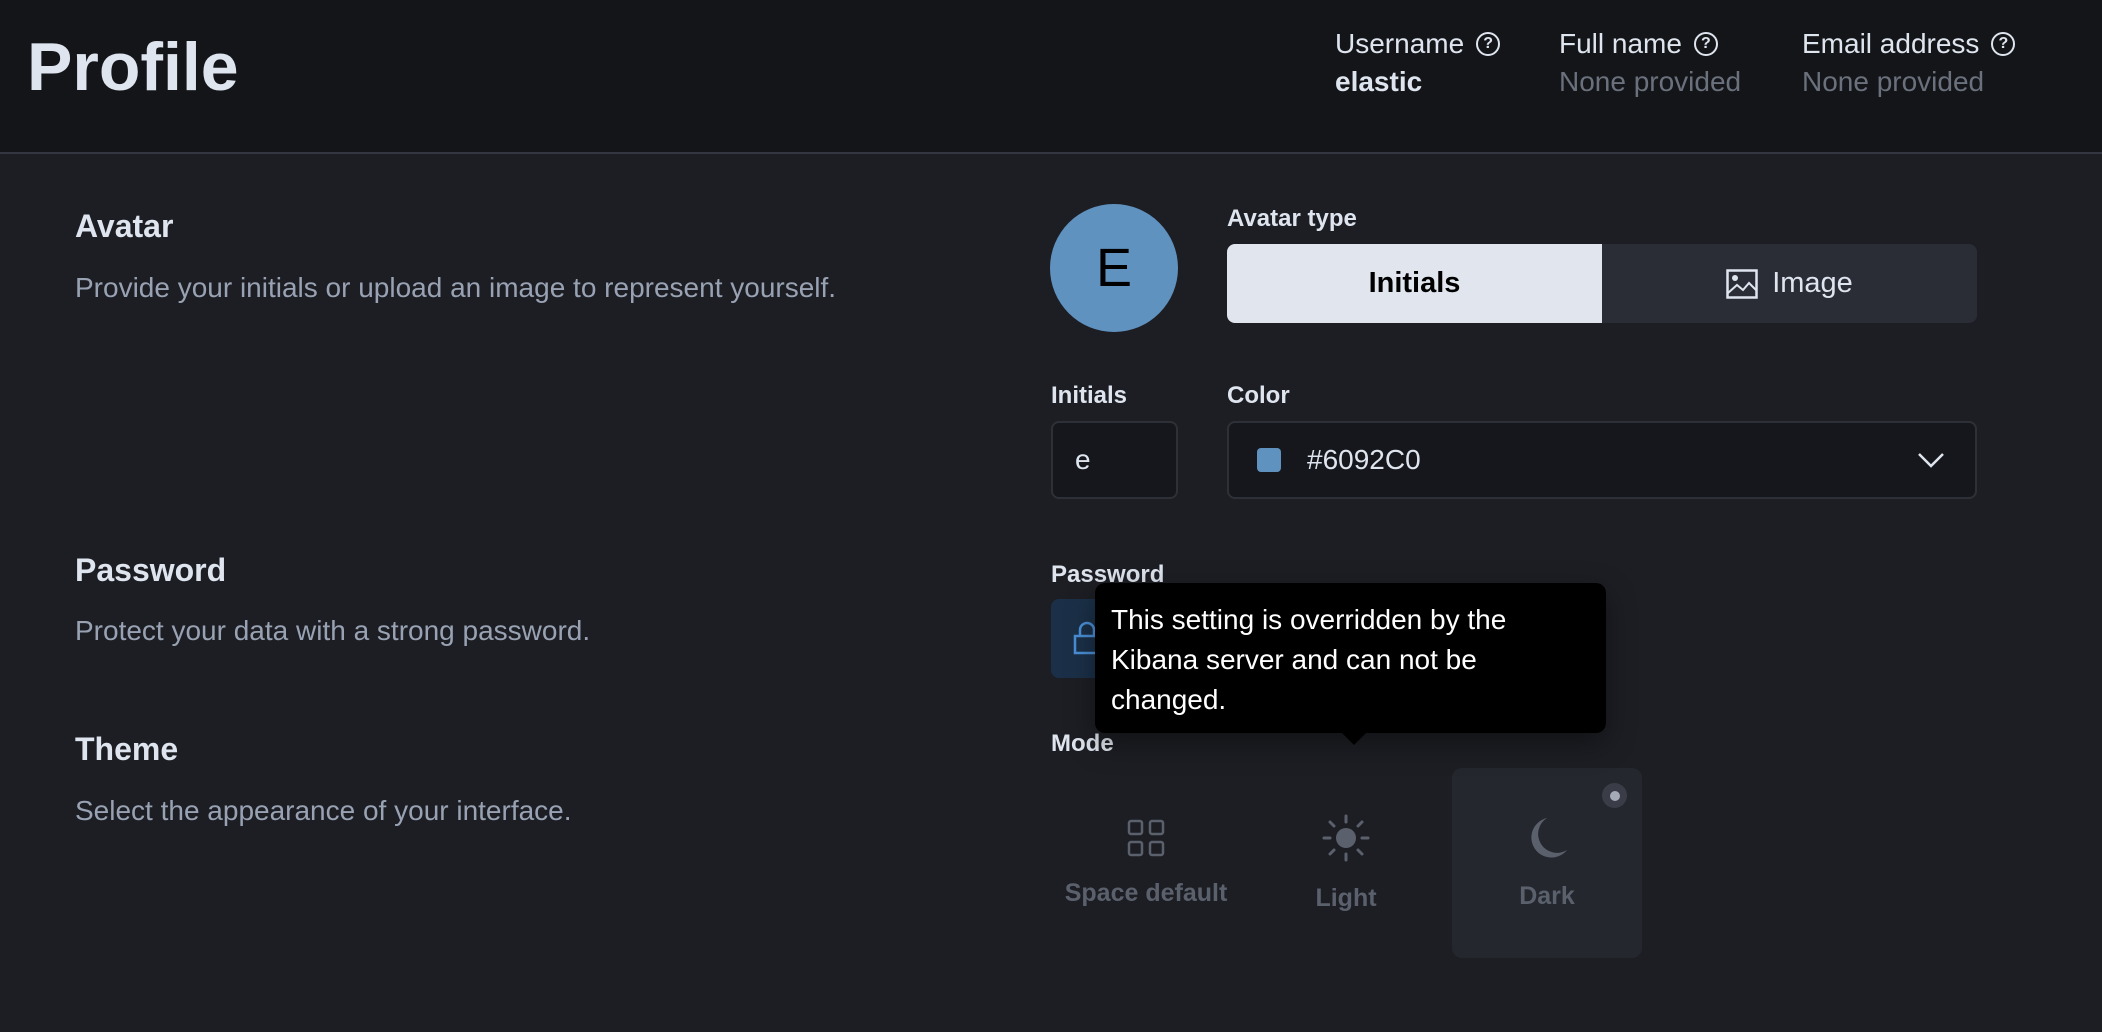 The height and width of the screenshot is (1032, 2102). Describe the element at coordinates (1354, 738) in the screenshot. I see `tooltip-arrow` at that location.